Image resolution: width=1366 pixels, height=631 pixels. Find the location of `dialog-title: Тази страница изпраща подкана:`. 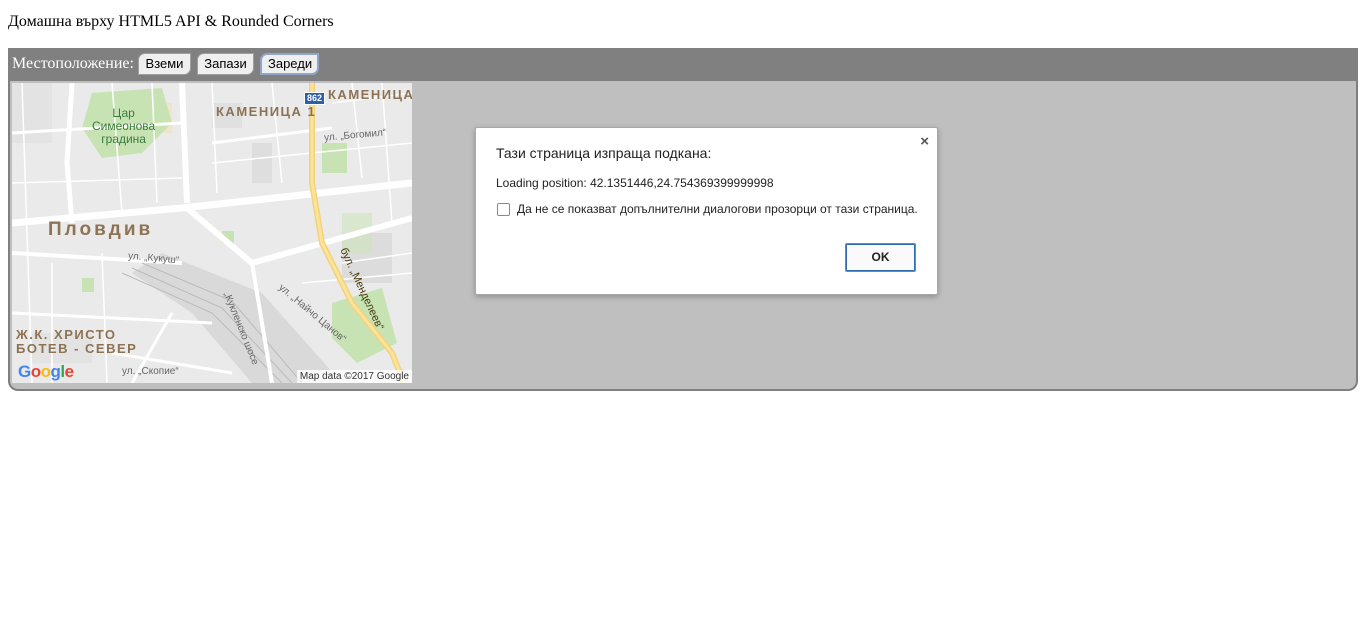

dialog-title: Тази страница изпраща подкана: is located at coordinates (604, 153).